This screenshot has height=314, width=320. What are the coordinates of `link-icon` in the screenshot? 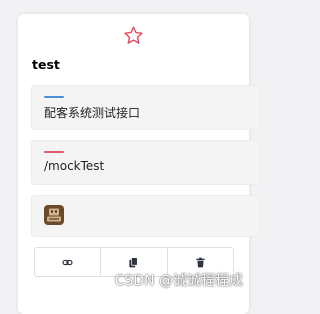 It's located at (67, 262).